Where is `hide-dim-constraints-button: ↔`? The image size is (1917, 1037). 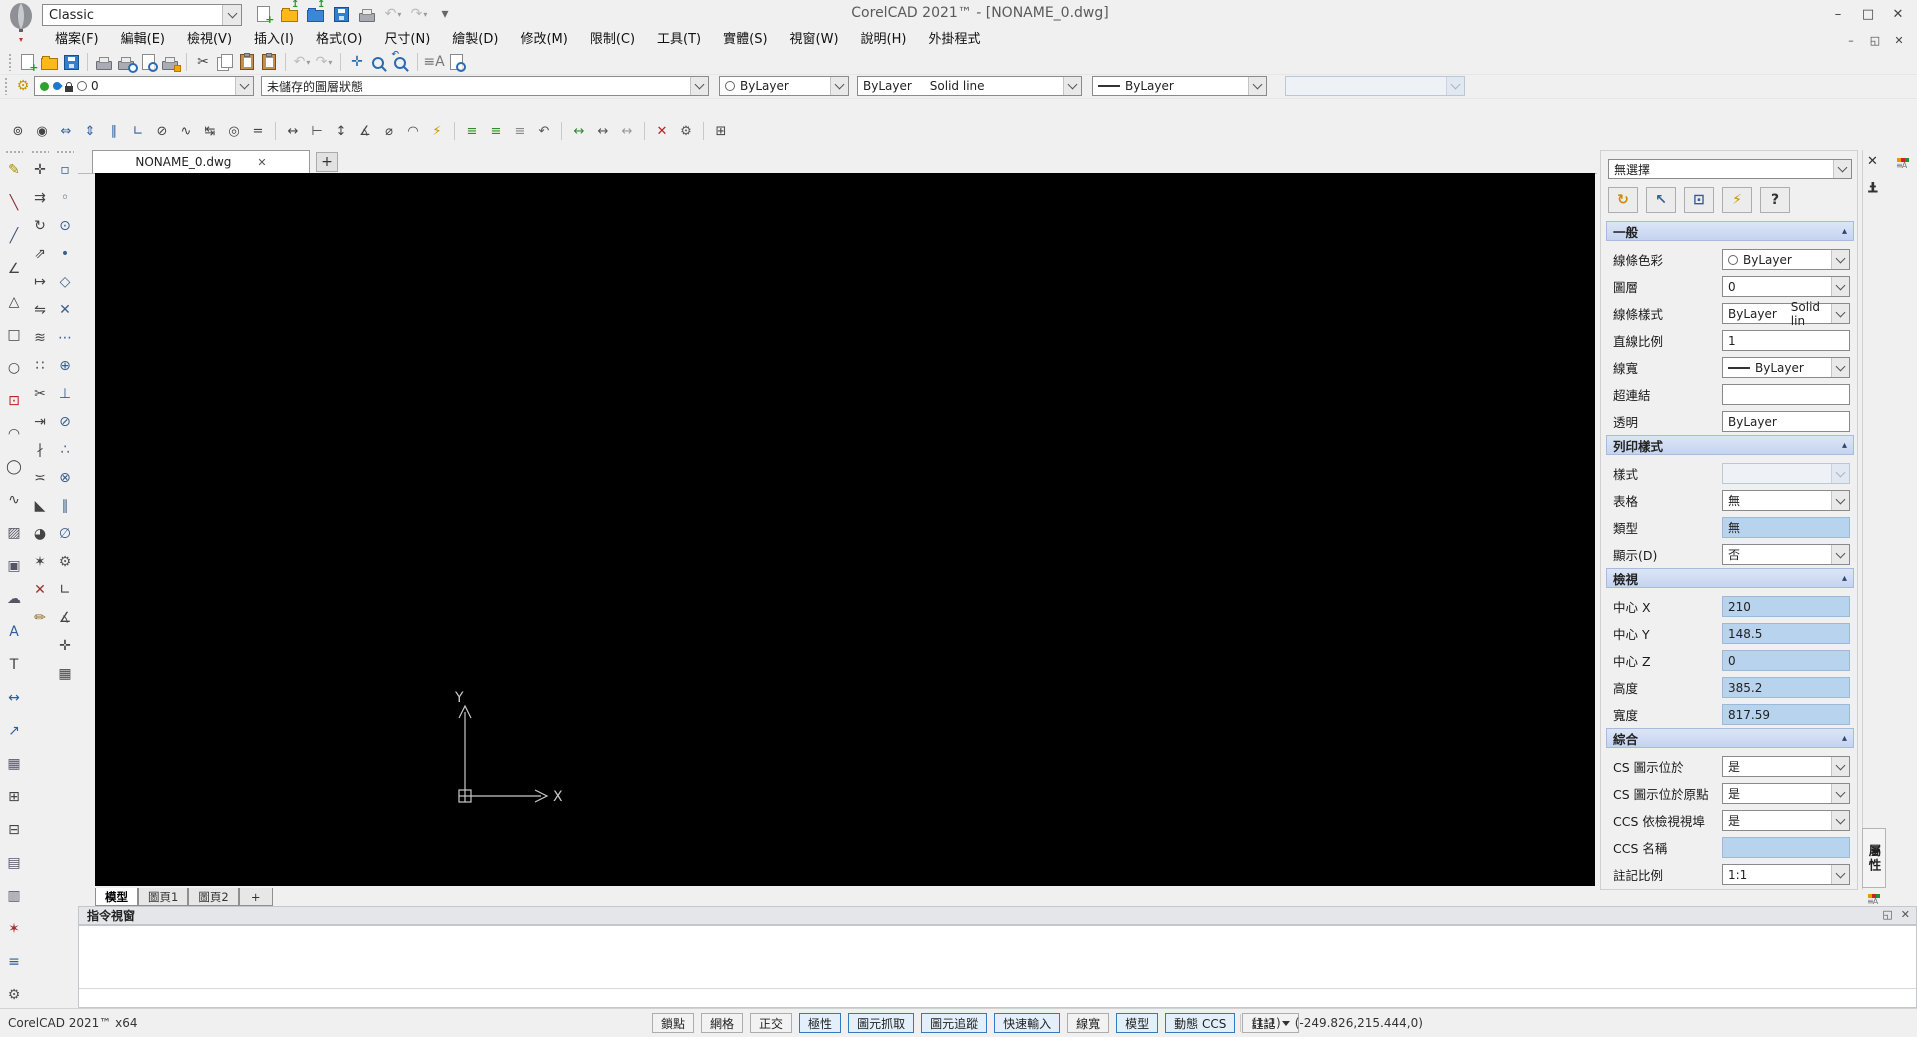
hide-dim-constraints-button: ↔ is located at coordinates (627, 131).